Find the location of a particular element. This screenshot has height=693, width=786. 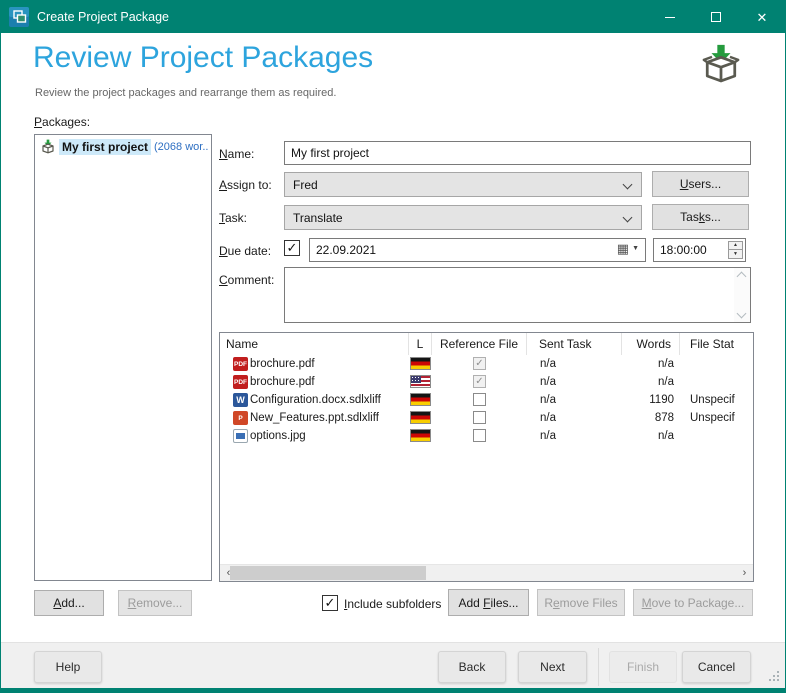

include-subfolders-label: Include subfolders is located at coordinates (393, 604).